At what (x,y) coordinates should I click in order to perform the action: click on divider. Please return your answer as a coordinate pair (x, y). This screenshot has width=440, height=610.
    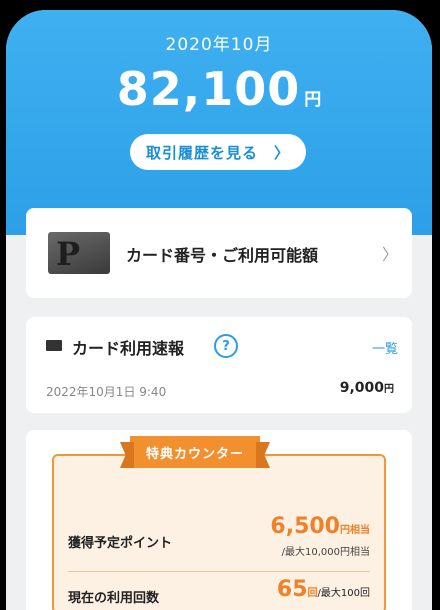
    Looking at the image, I should click on (219, 571).